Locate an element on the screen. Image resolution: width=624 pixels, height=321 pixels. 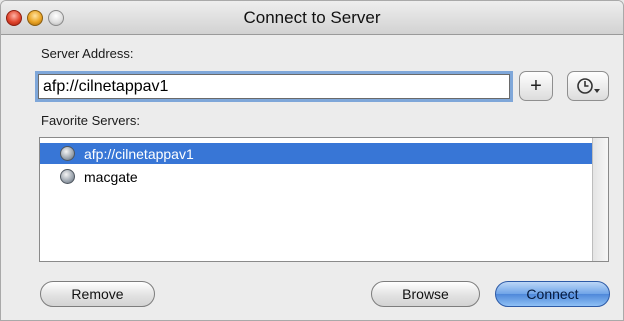
list-item-label: macgate is located at coordinates (111, 176).